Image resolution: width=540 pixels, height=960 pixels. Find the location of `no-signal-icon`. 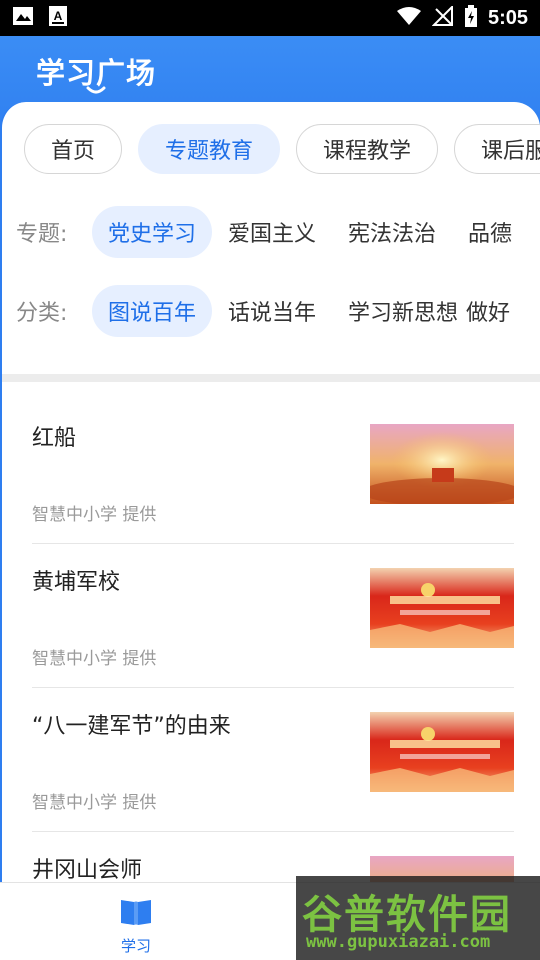

no-signal-icon is located at coordinates (442, 17).